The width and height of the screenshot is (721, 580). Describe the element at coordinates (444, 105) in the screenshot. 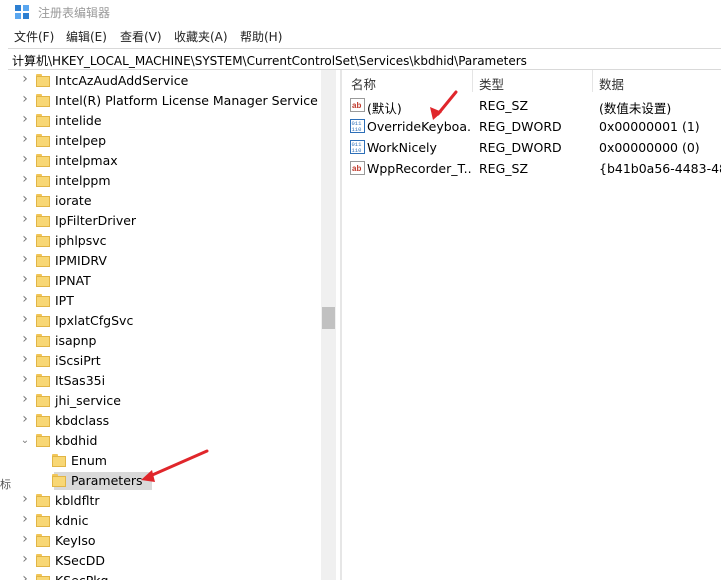

I see `arrow-to-override-value` at that location.